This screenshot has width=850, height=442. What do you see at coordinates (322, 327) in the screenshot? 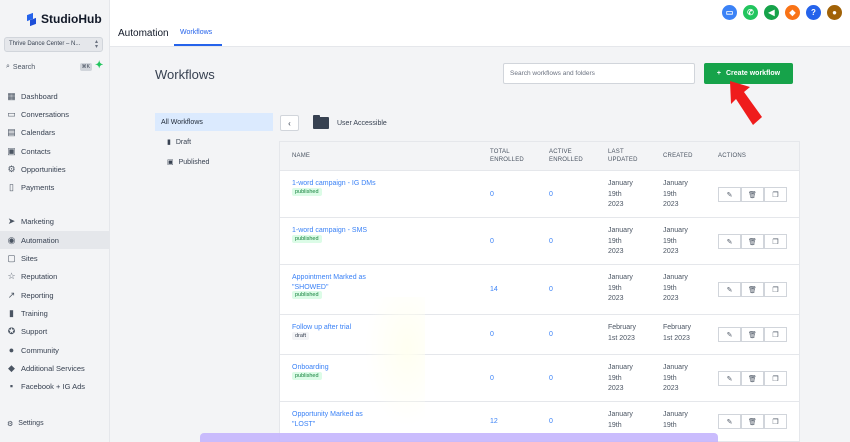
I see `workflow-name-line: Follow up after trial` at bounding box center [322, 327].